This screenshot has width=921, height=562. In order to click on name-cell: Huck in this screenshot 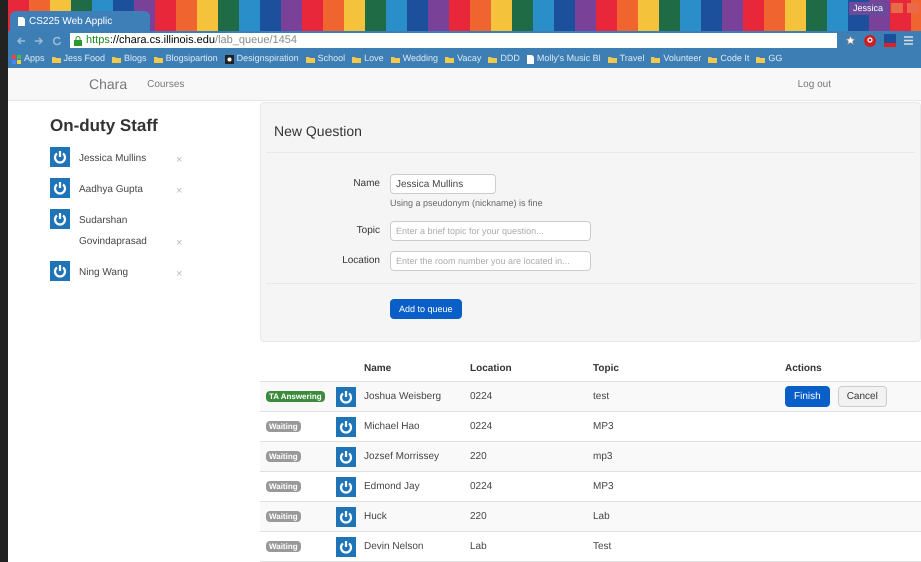, I will do `click(375, 516)`.